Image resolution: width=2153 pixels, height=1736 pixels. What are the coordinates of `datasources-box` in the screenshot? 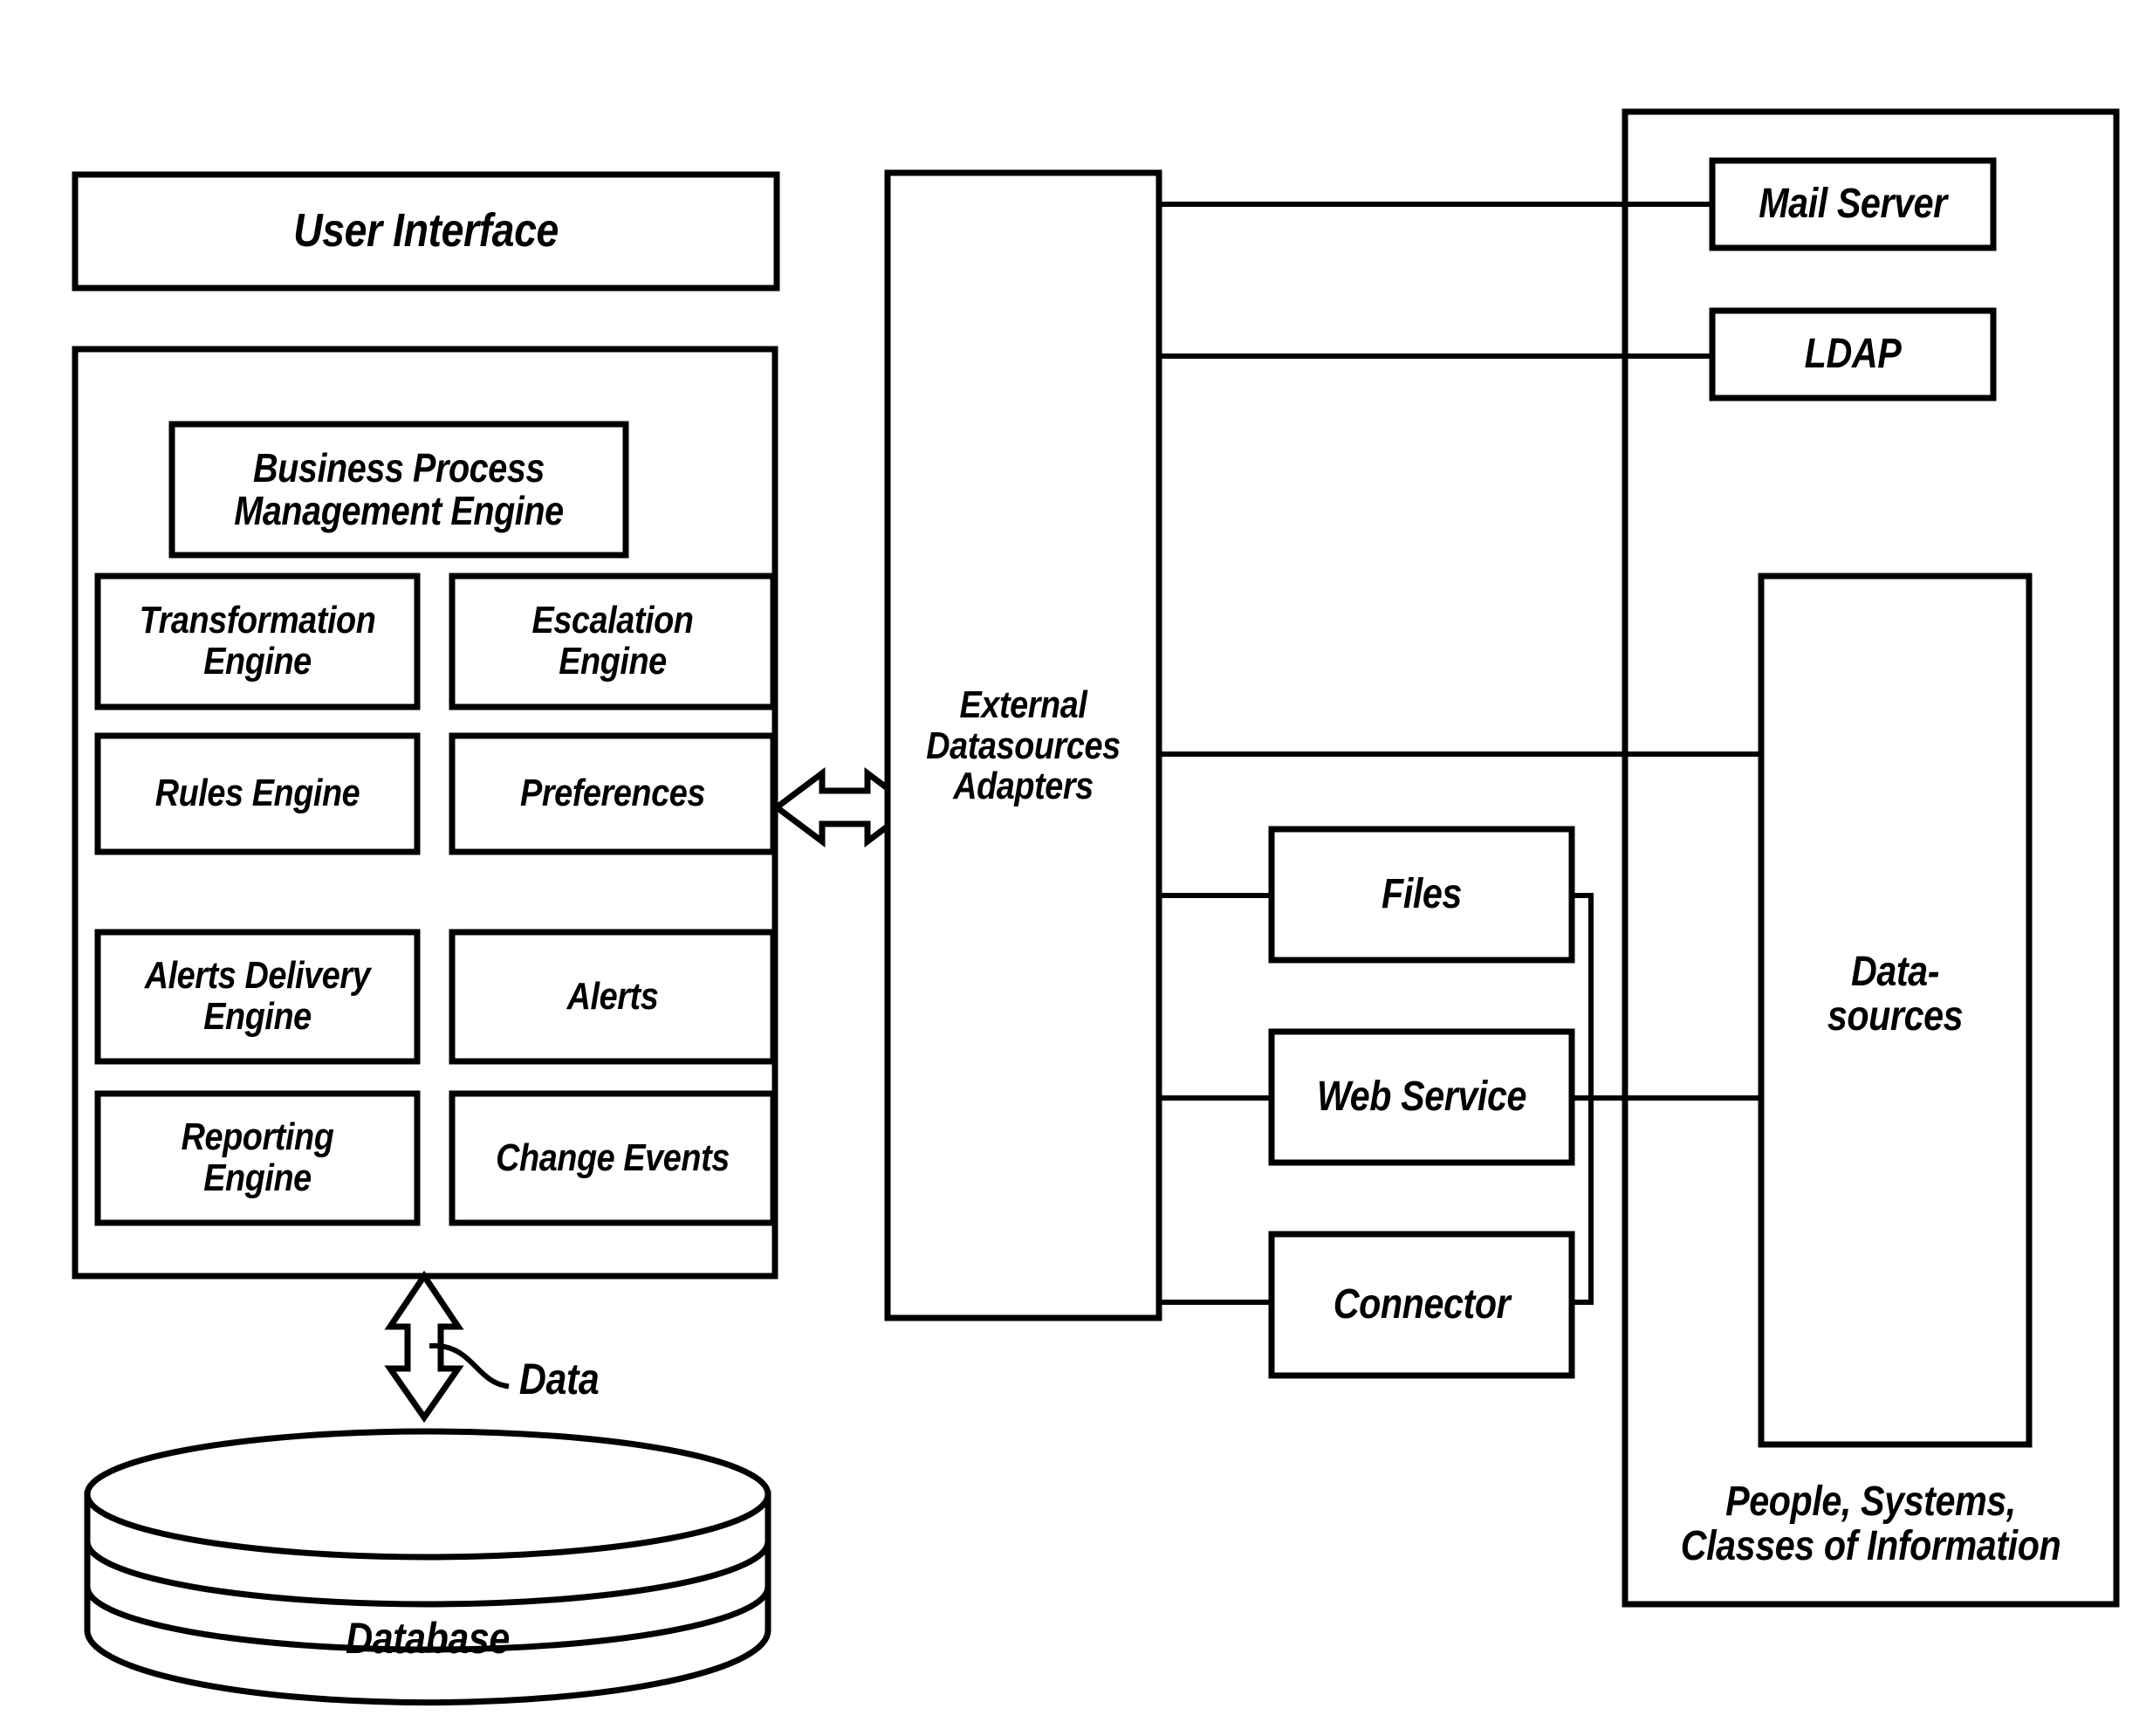 It's located at (1895, 1010).